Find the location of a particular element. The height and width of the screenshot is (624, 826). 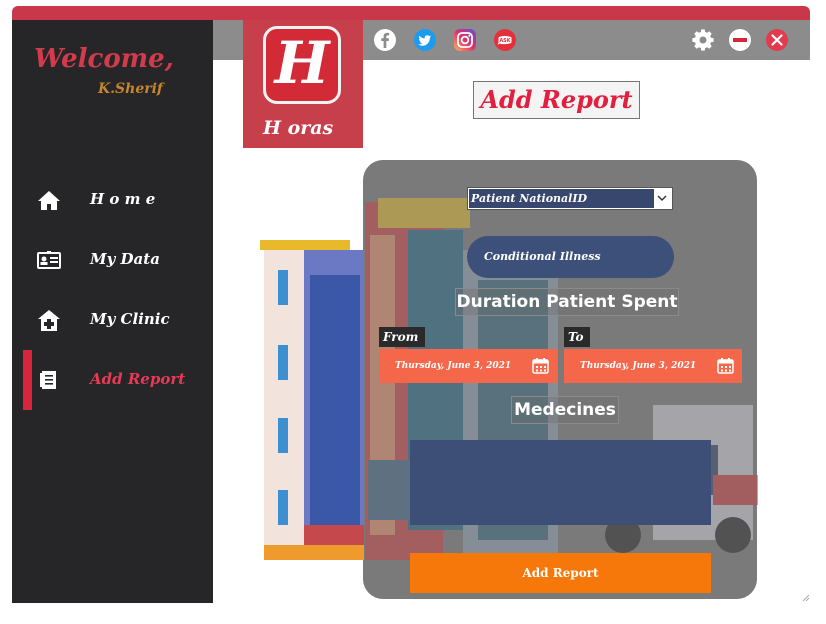

app-logo: H H oras is located at coordinates (303, 84).